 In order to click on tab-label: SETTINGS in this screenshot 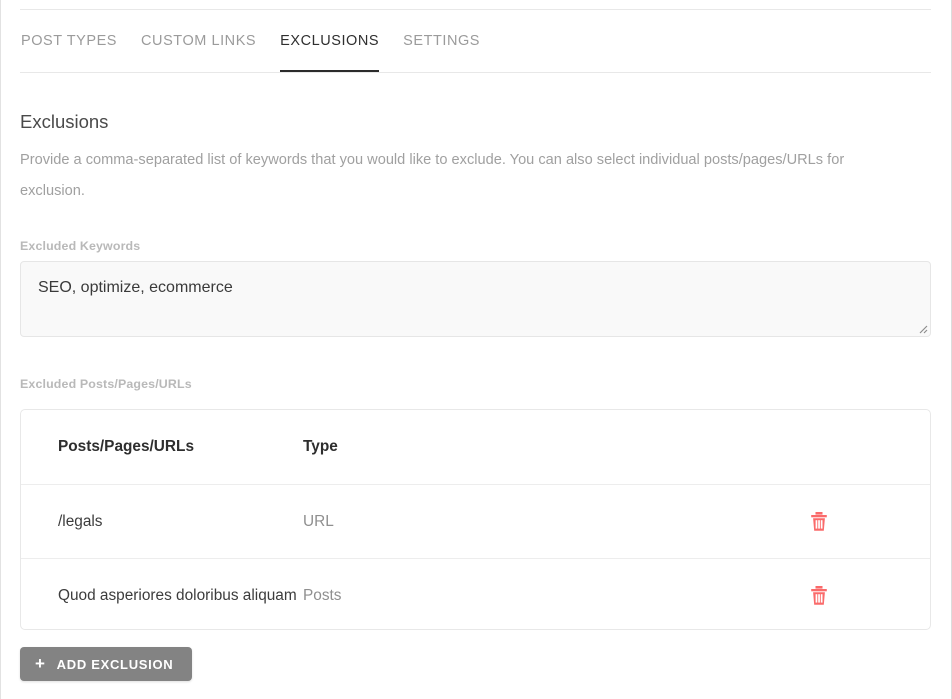, I will do `click(442, 41)`.